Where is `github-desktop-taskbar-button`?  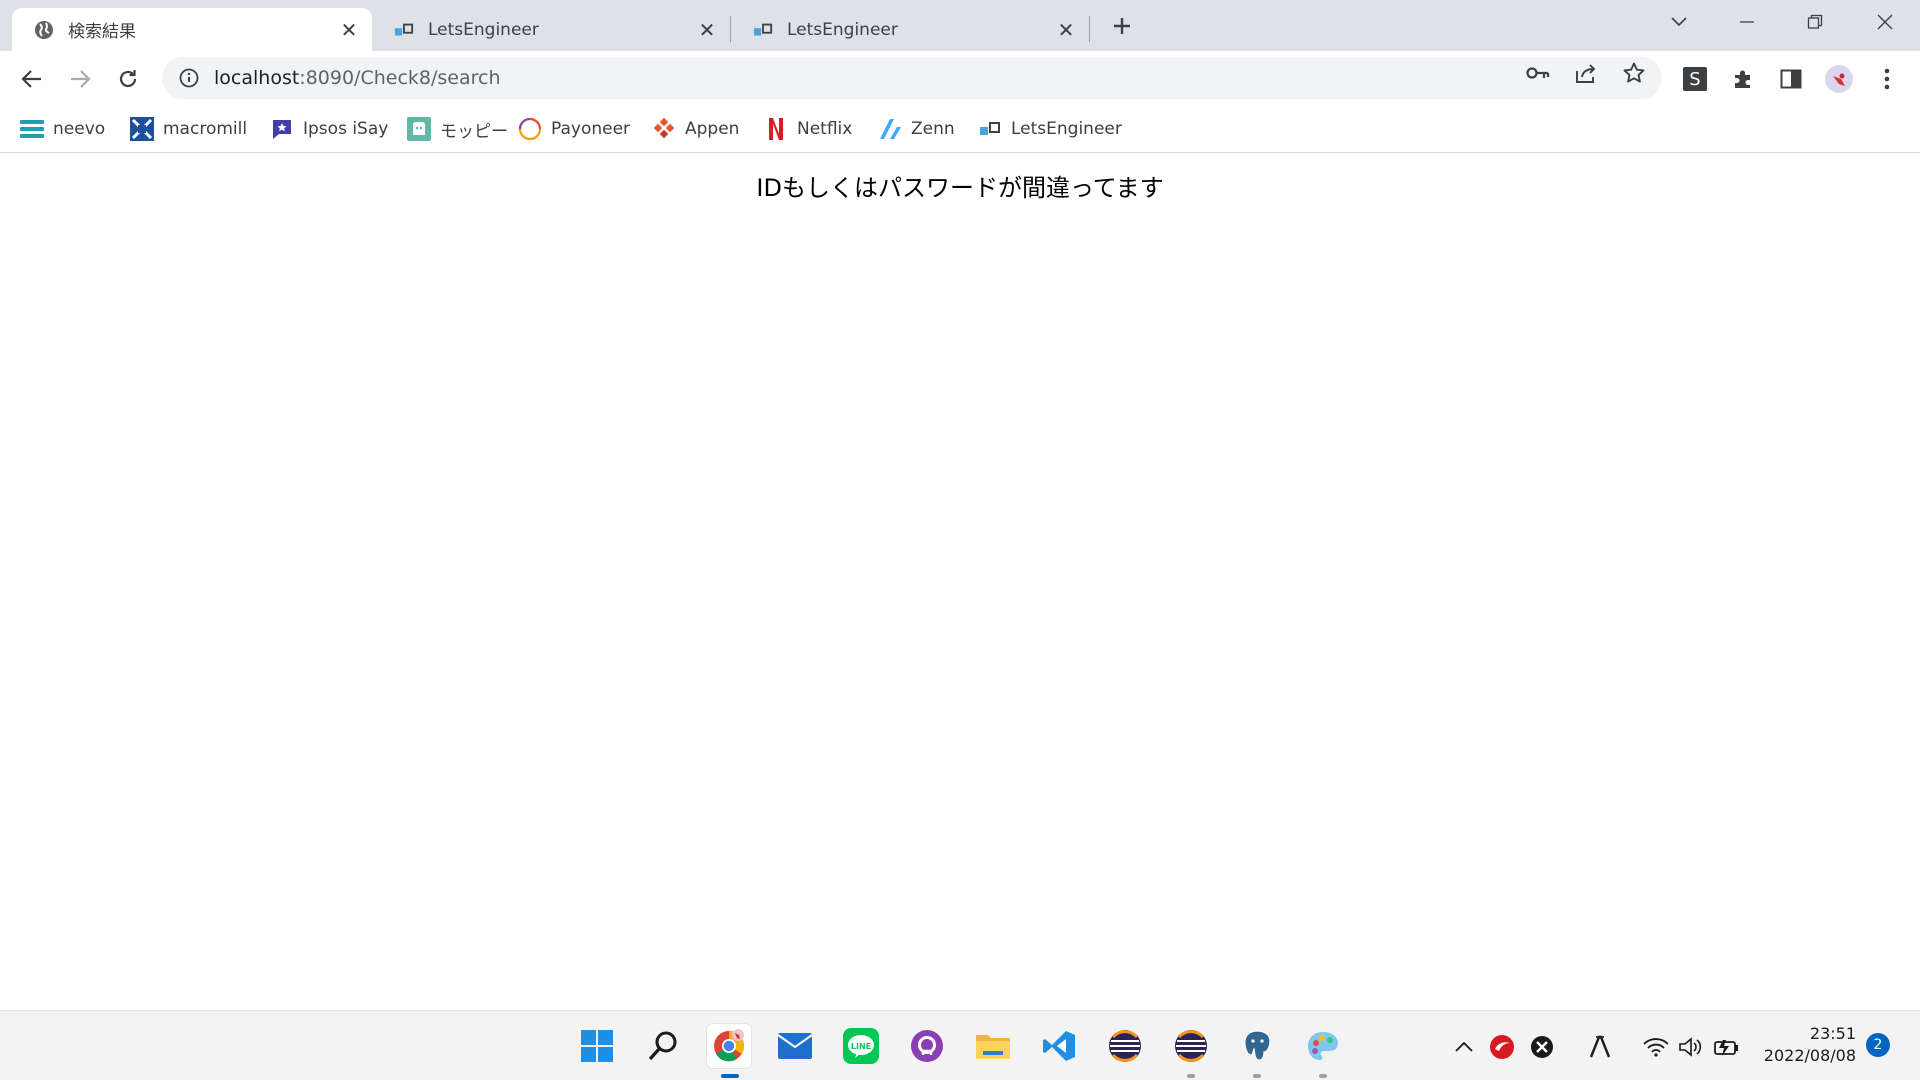
github-desktop-taskbar-button is located at coordinates (927, 1046).